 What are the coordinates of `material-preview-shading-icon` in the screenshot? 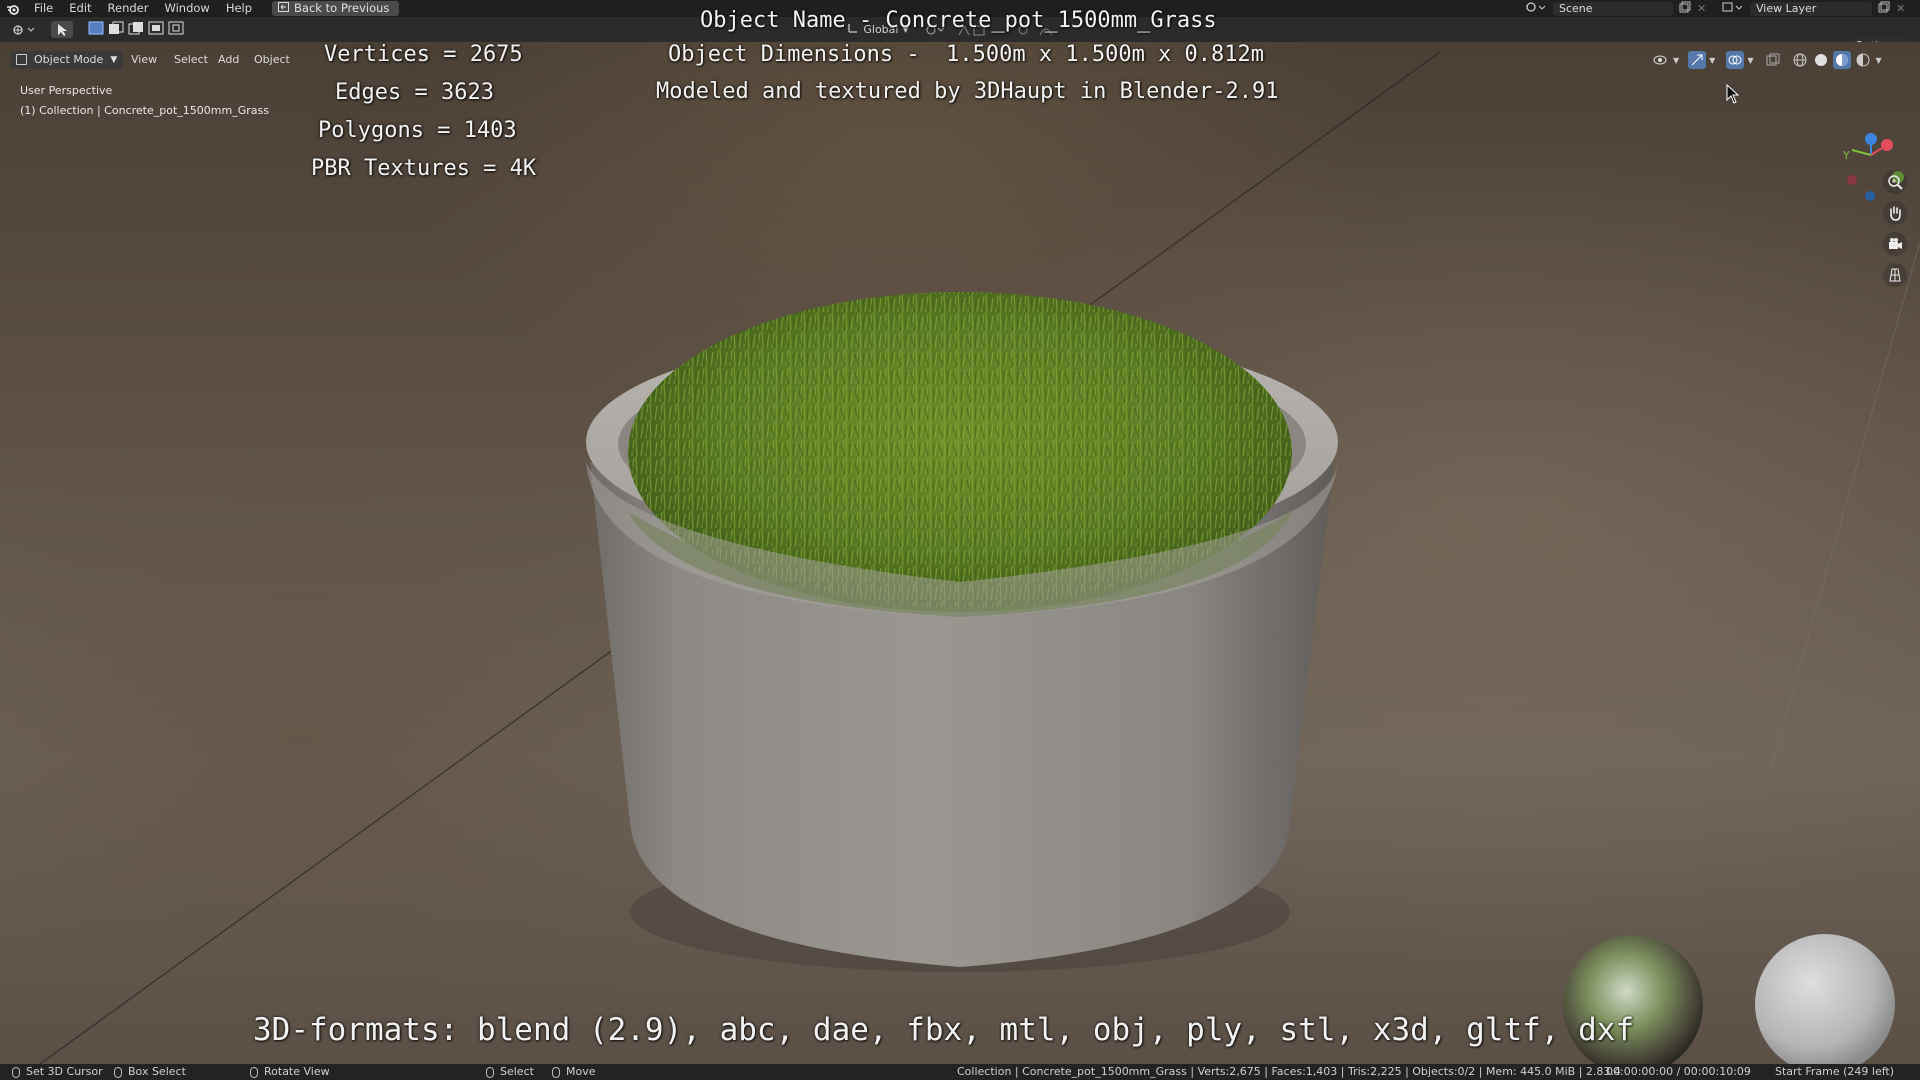 It's located at (1842, 60).